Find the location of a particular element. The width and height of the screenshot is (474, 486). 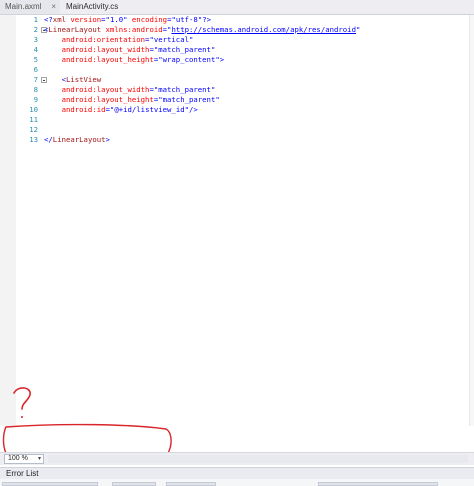

code-text: </LinearLayout> is located at coordinates (77, 140).